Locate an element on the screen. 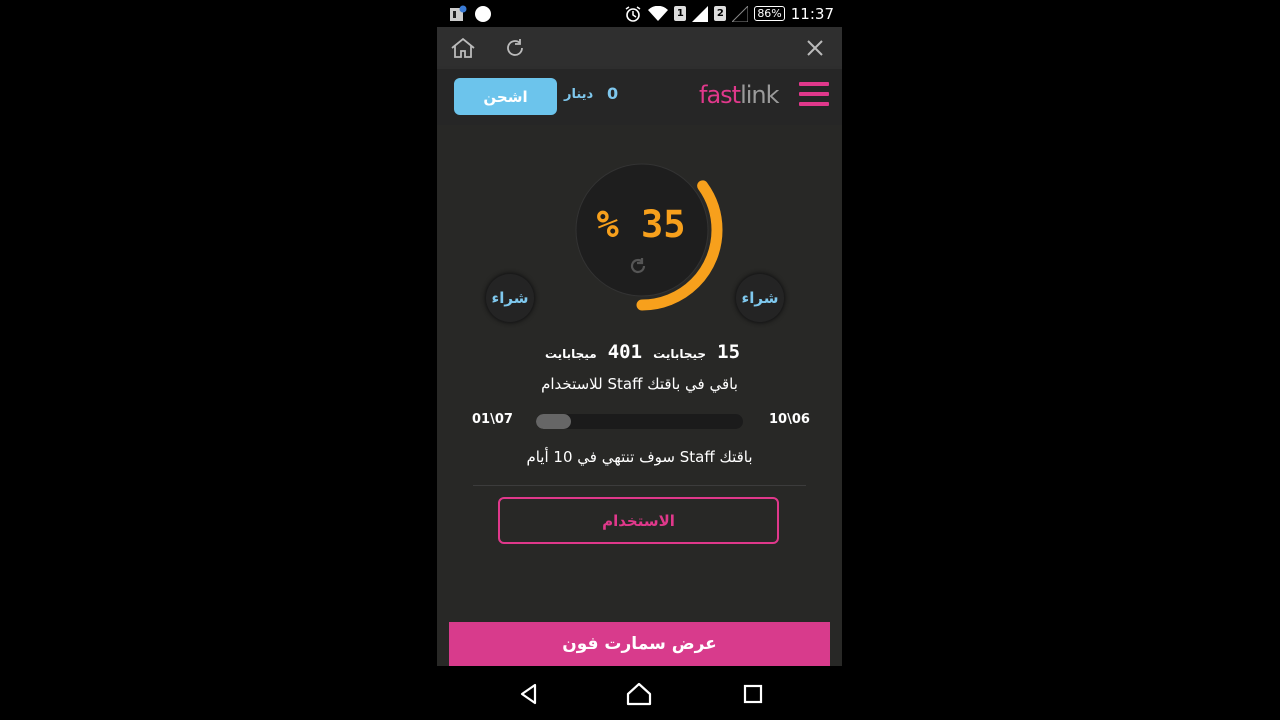 Image resolution: width=1280 pixels, height=720 pixels. clock: 11:37 is located at coordinates (812, 13).